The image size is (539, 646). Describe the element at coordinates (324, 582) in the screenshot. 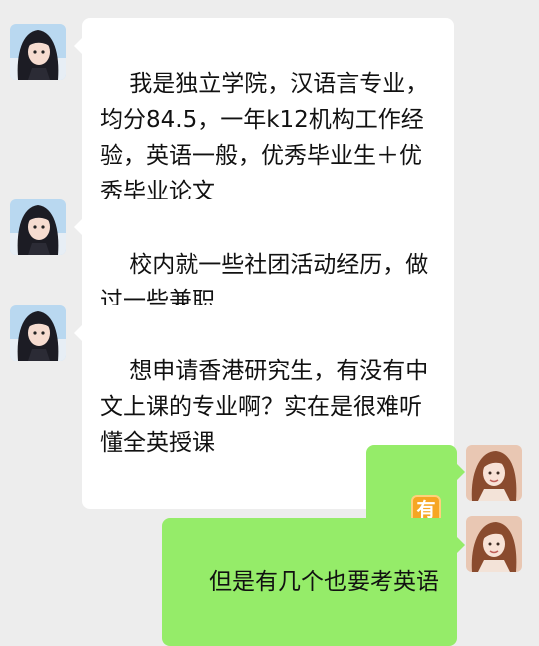

I see `message-text: 但是有几个也要考英语` at that location.